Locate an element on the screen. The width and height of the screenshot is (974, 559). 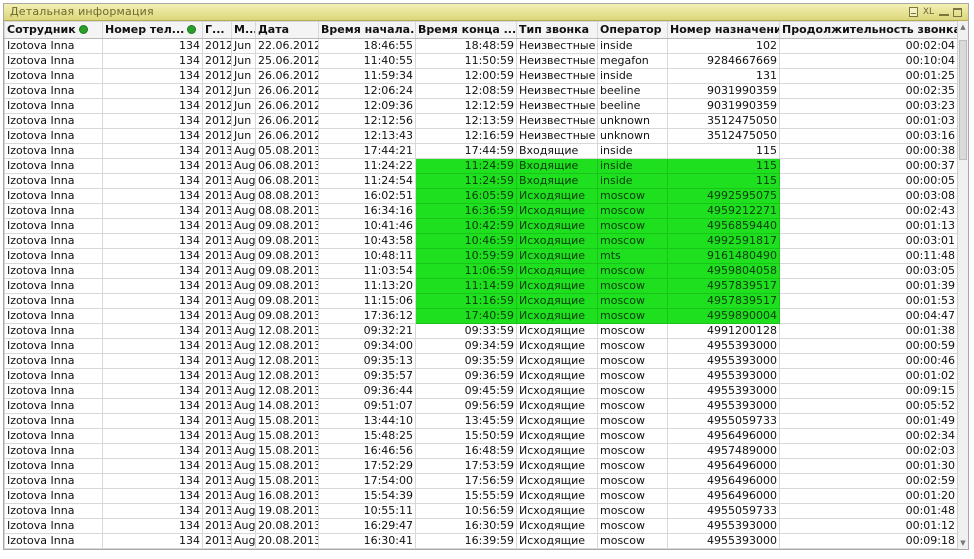
scroll-down-icon: ▼ is located at coordinates (963, 543).